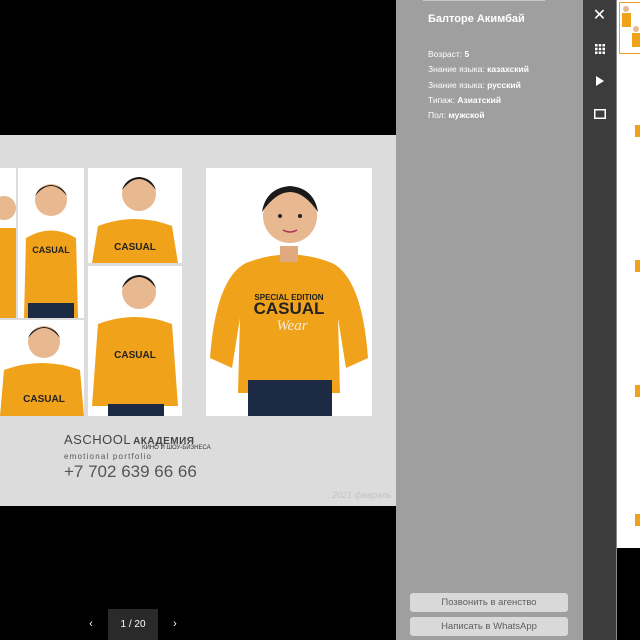 This screenshot has height=640, width=640. What do you see at coordinates (289, 308) in the screenshot?
I see `shirt-print-main: CASUAL` at bounding box center [289, 308].